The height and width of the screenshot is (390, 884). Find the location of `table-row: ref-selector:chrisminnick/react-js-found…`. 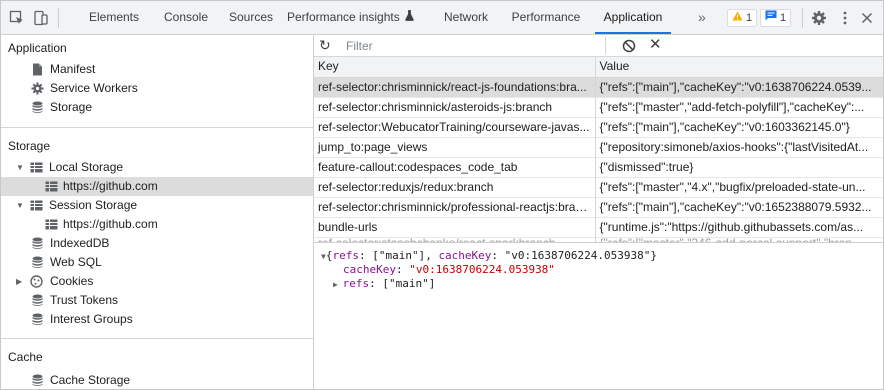

table-row: ref-selector:chrisminnick/react-js-found… is located at coordinates (598, 87).